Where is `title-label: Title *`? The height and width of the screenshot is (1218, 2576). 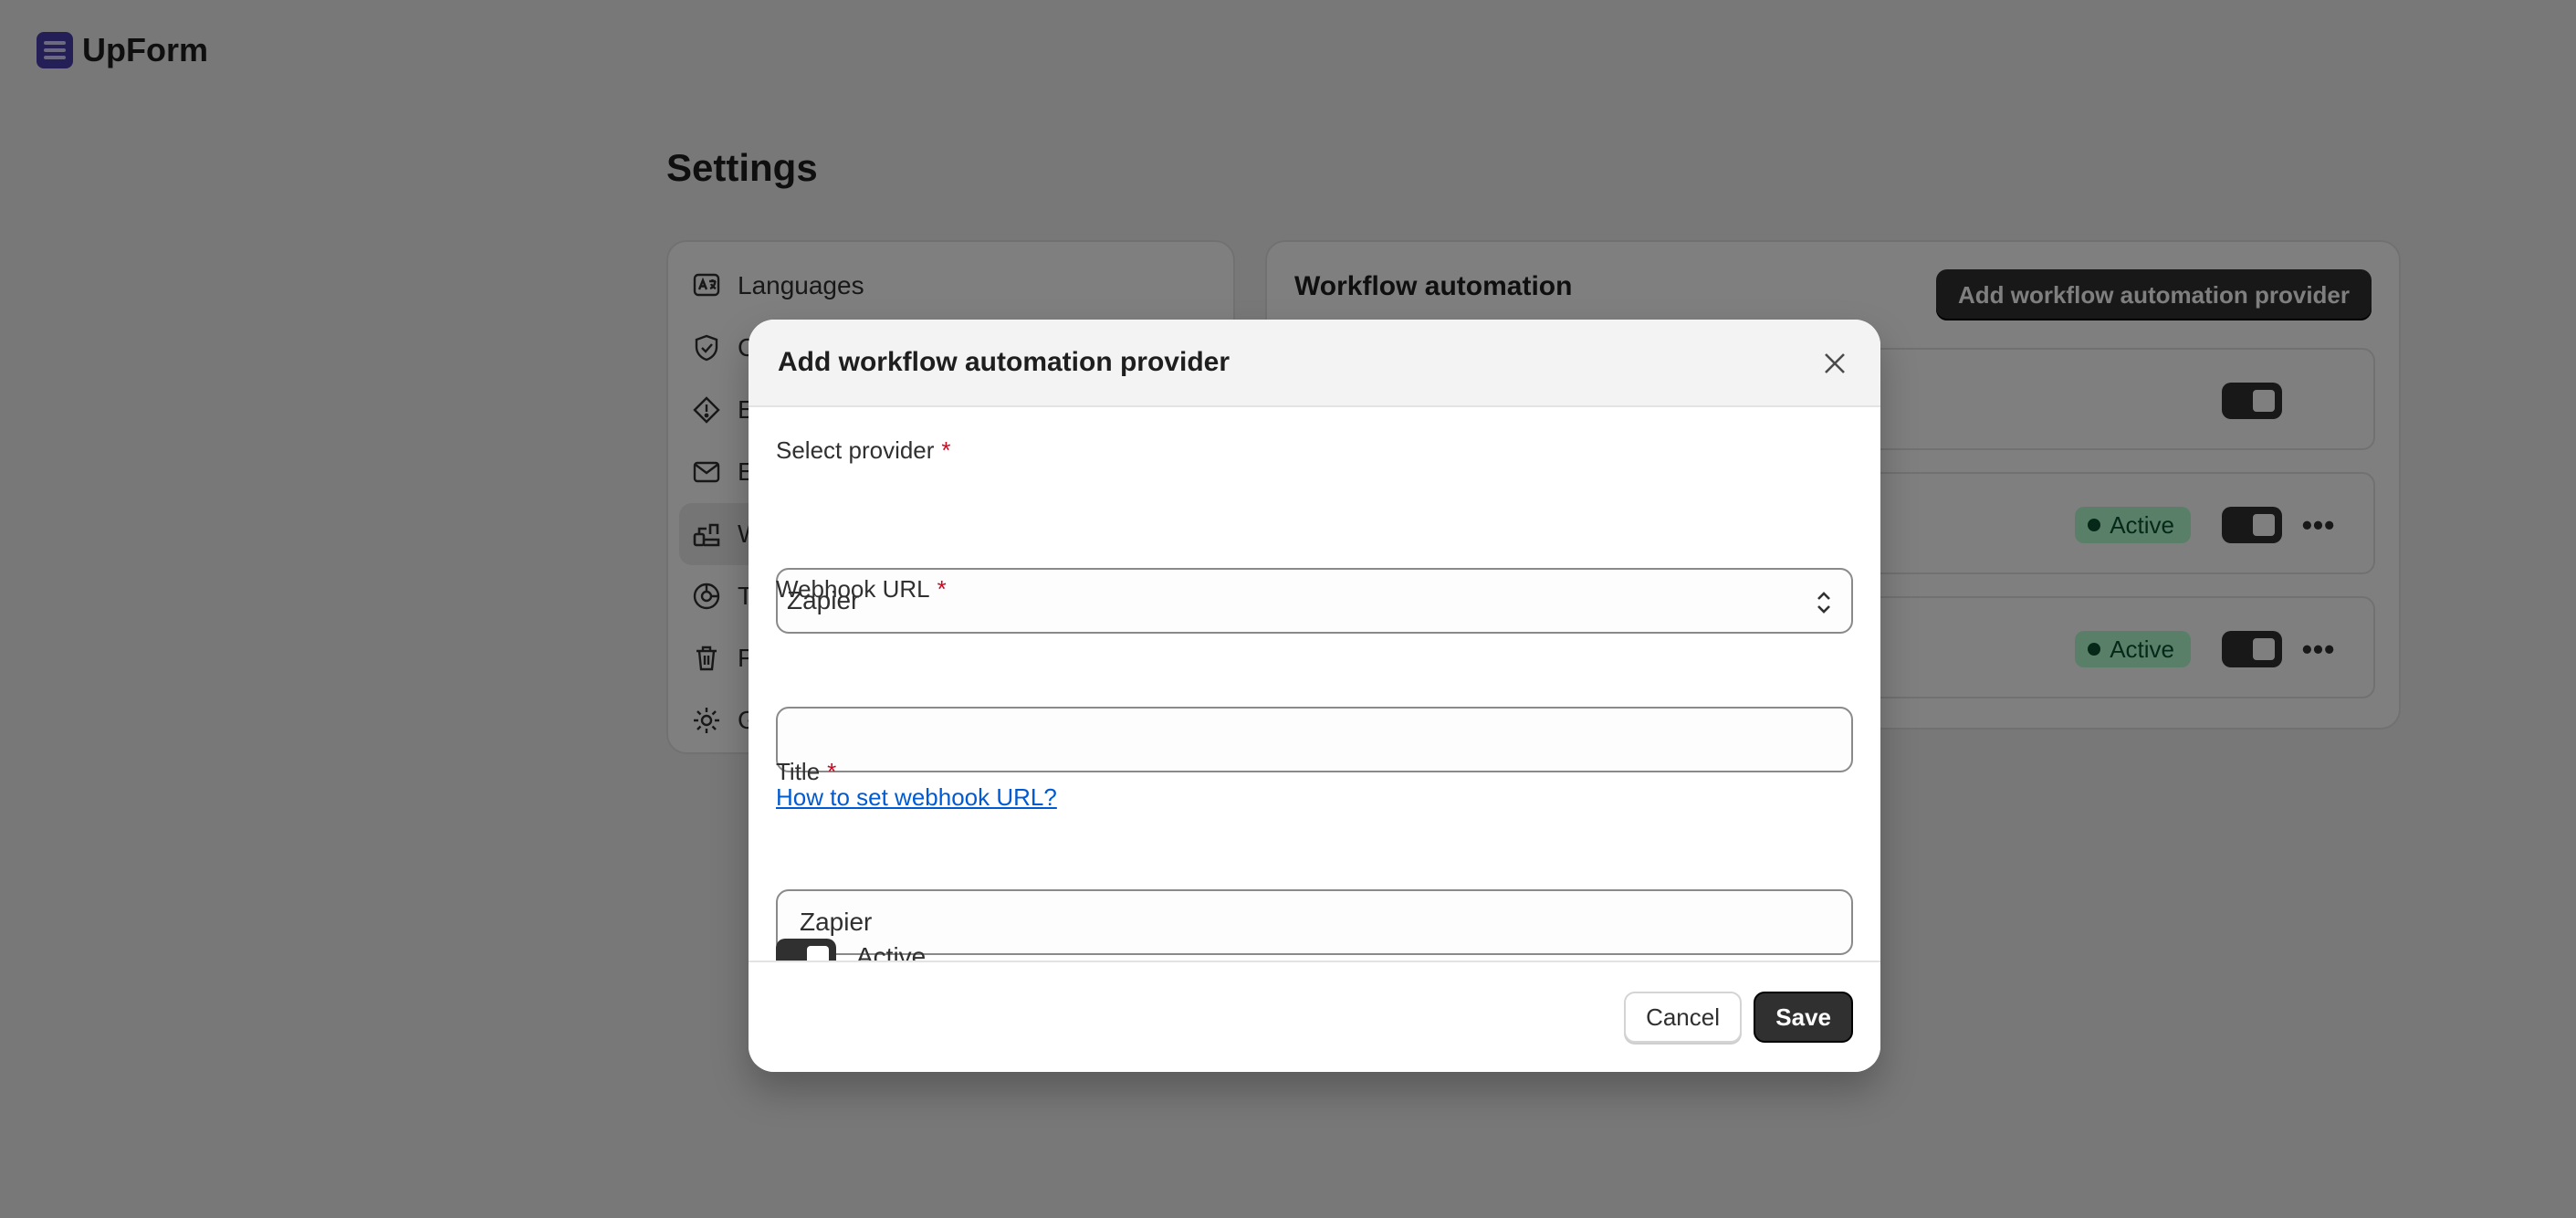 title-label: Title * is located at coordinates (807, 772).